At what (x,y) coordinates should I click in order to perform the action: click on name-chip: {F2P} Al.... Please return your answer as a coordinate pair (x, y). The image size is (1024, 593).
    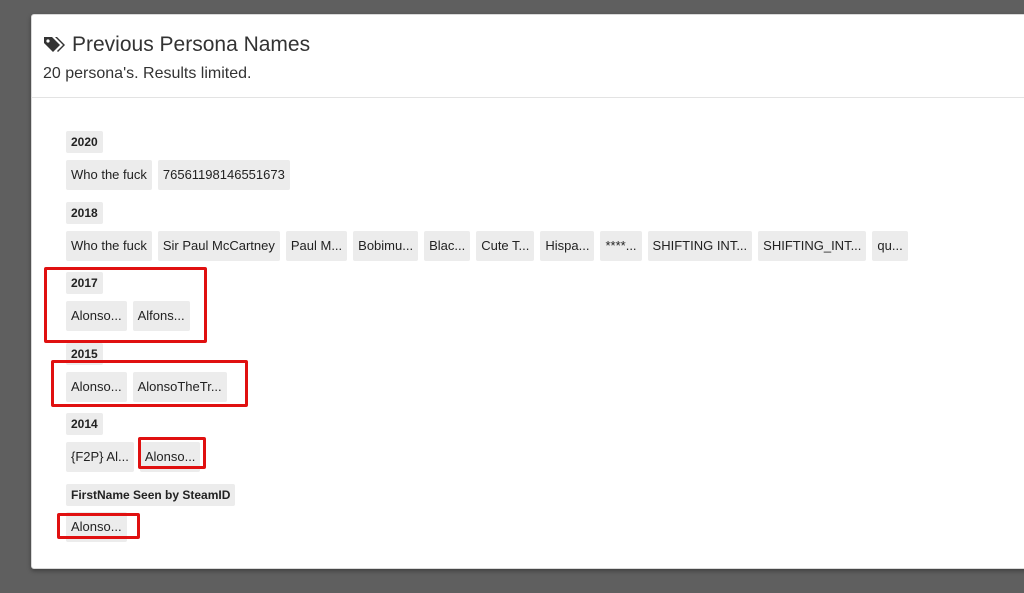
    Looking at the image, I should click on (100, 457).